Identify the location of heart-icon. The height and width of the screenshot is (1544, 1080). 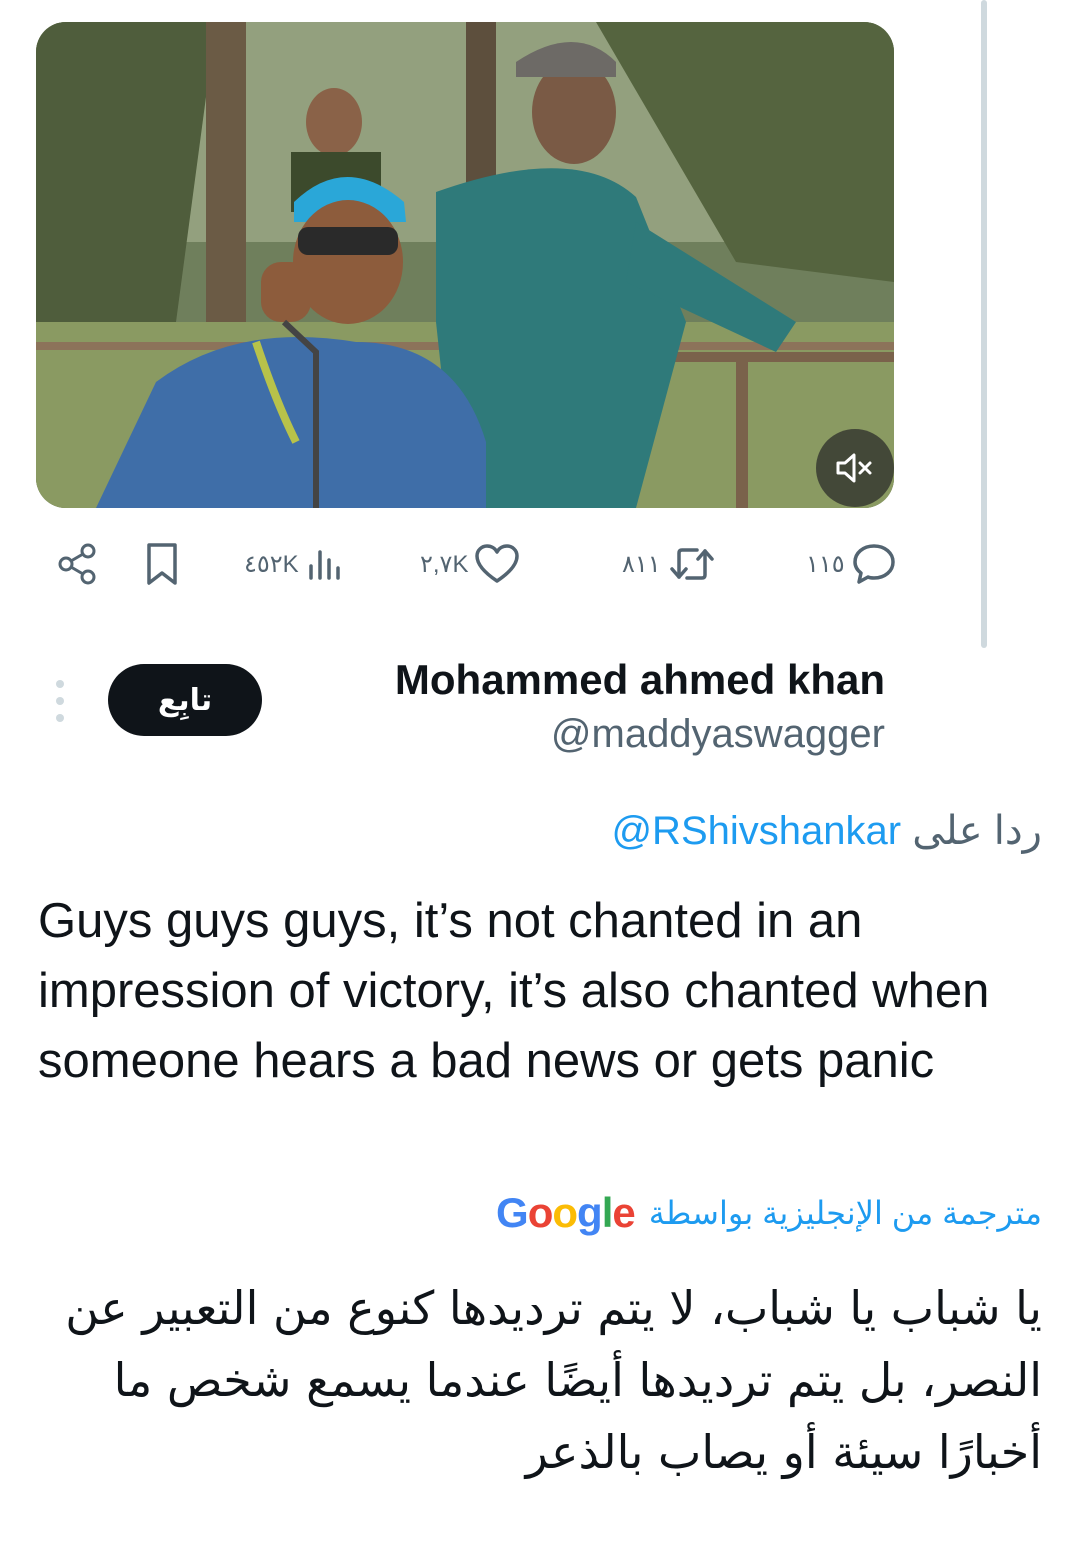
(497, 563).